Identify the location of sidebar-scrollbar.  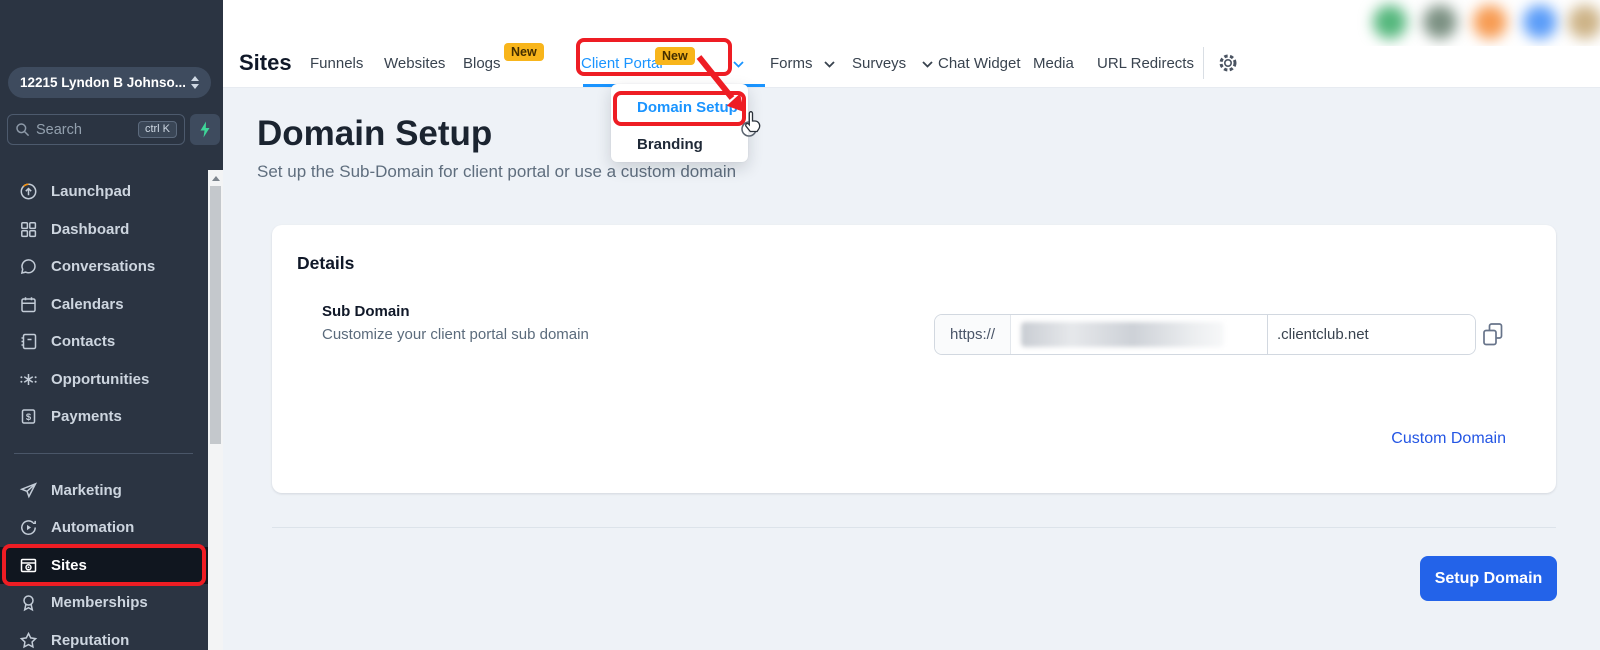
(215, 410).